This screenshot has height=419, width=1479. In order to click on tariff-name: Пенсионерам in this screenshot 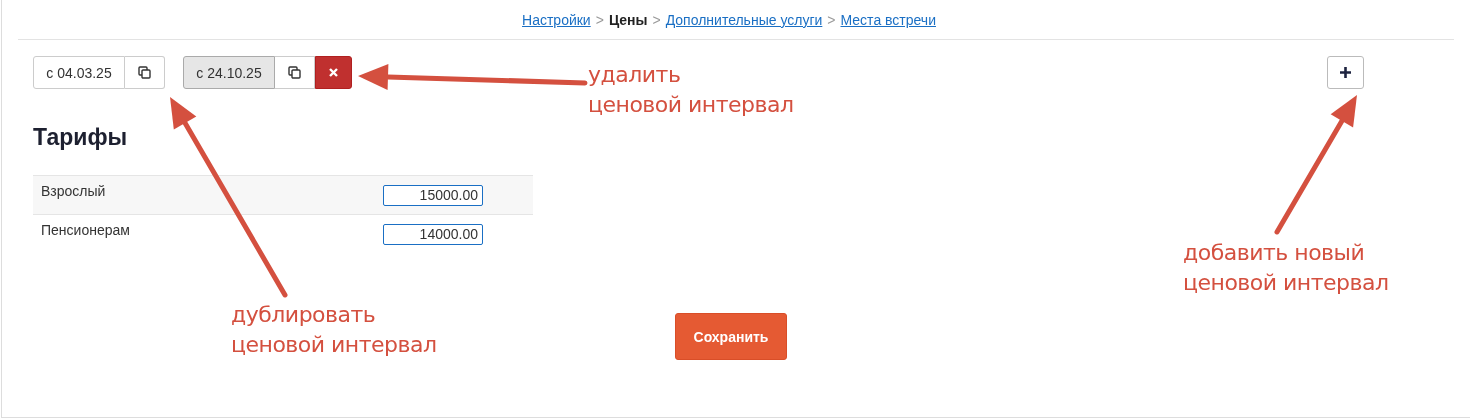, I will do `click(85, 230)`.